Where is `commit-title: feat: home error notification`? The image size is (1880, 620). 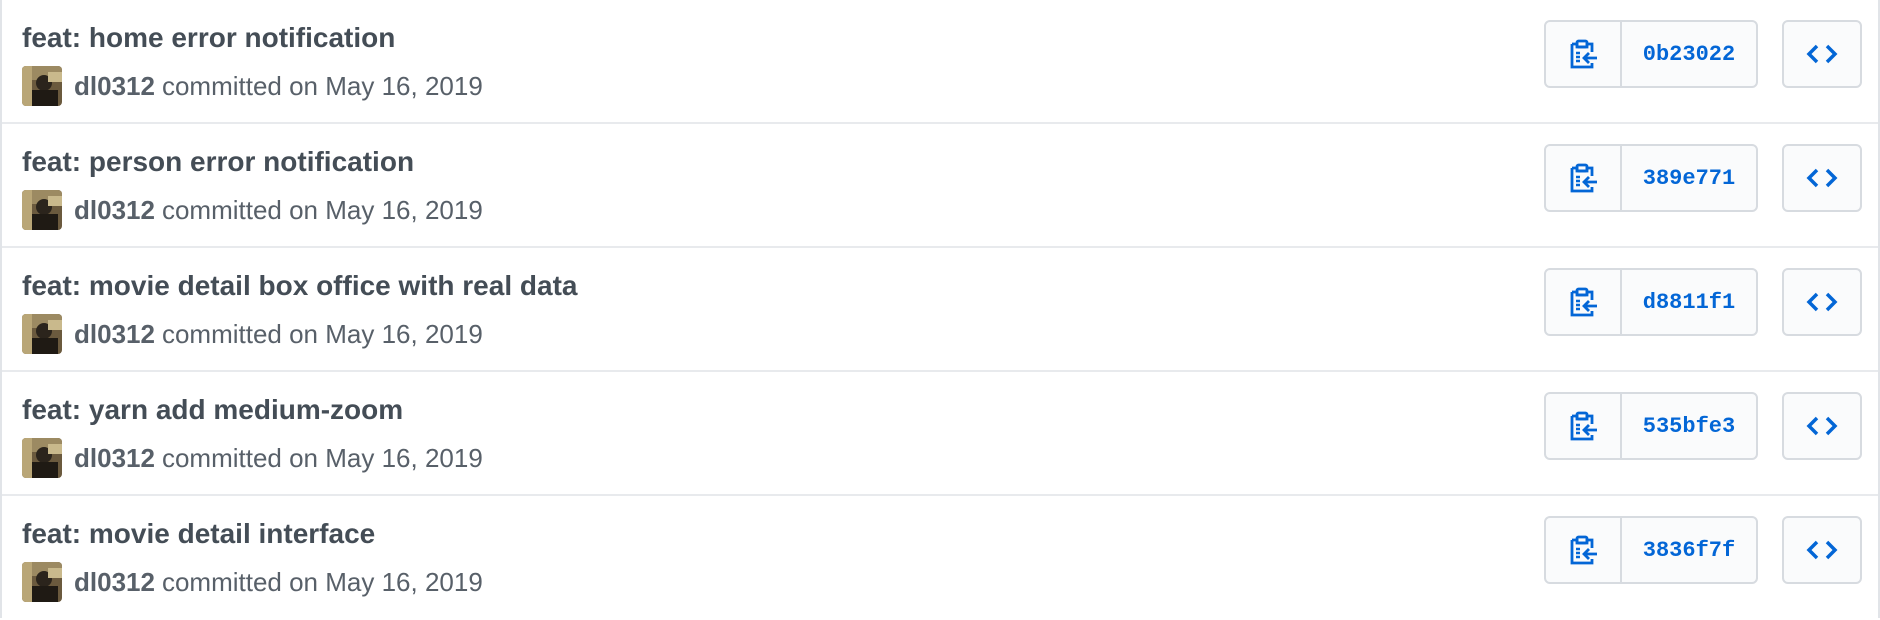
commit-title: feat: home error notification is located at coordinates (208, 38).